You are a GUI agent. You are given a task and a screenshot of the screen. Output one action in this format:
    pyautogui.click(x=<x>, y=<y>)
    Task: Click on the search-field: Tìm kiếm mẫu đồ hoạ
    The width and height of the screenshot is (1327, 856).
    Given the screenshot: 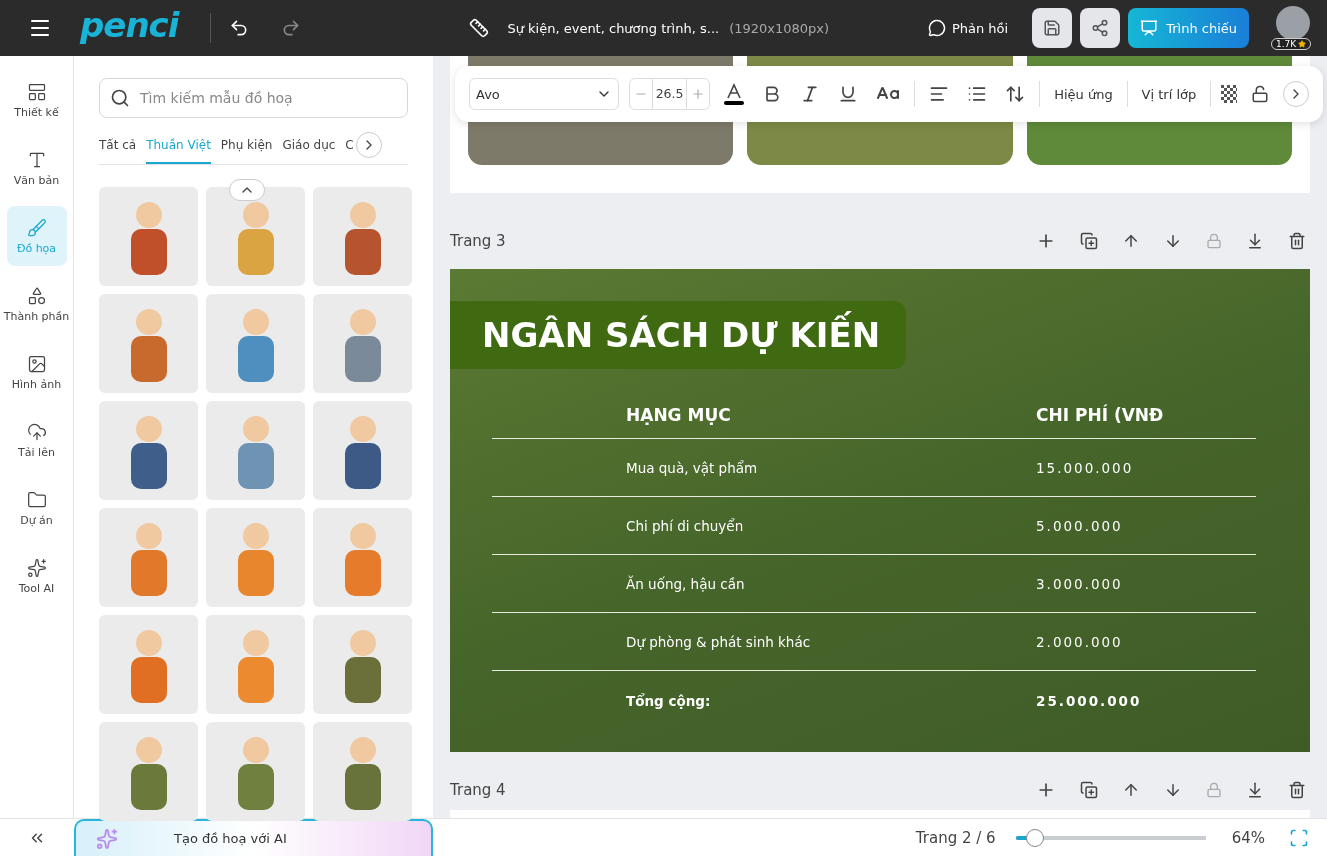 What is the action you would take?
    pyautogui.click(x=253, y=98)
    